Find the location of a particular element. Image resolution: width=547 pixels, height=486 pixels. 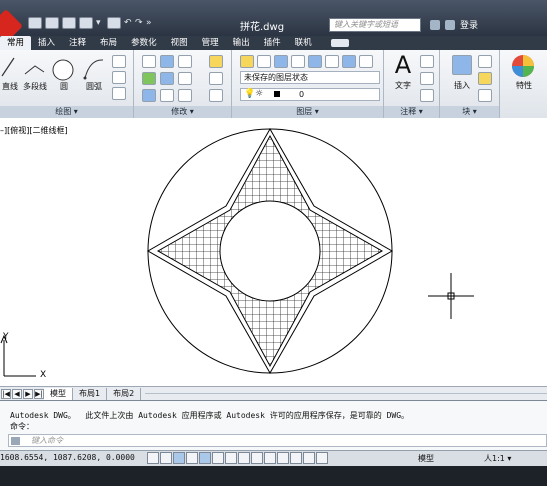

tab-parametric: 参数化 is located at coordinates (144, 43).